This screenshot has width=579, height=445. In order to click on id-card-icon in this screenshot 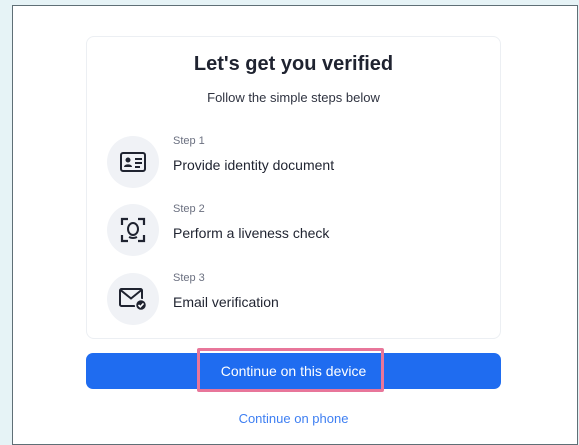, I will do `click(133, 162)`.